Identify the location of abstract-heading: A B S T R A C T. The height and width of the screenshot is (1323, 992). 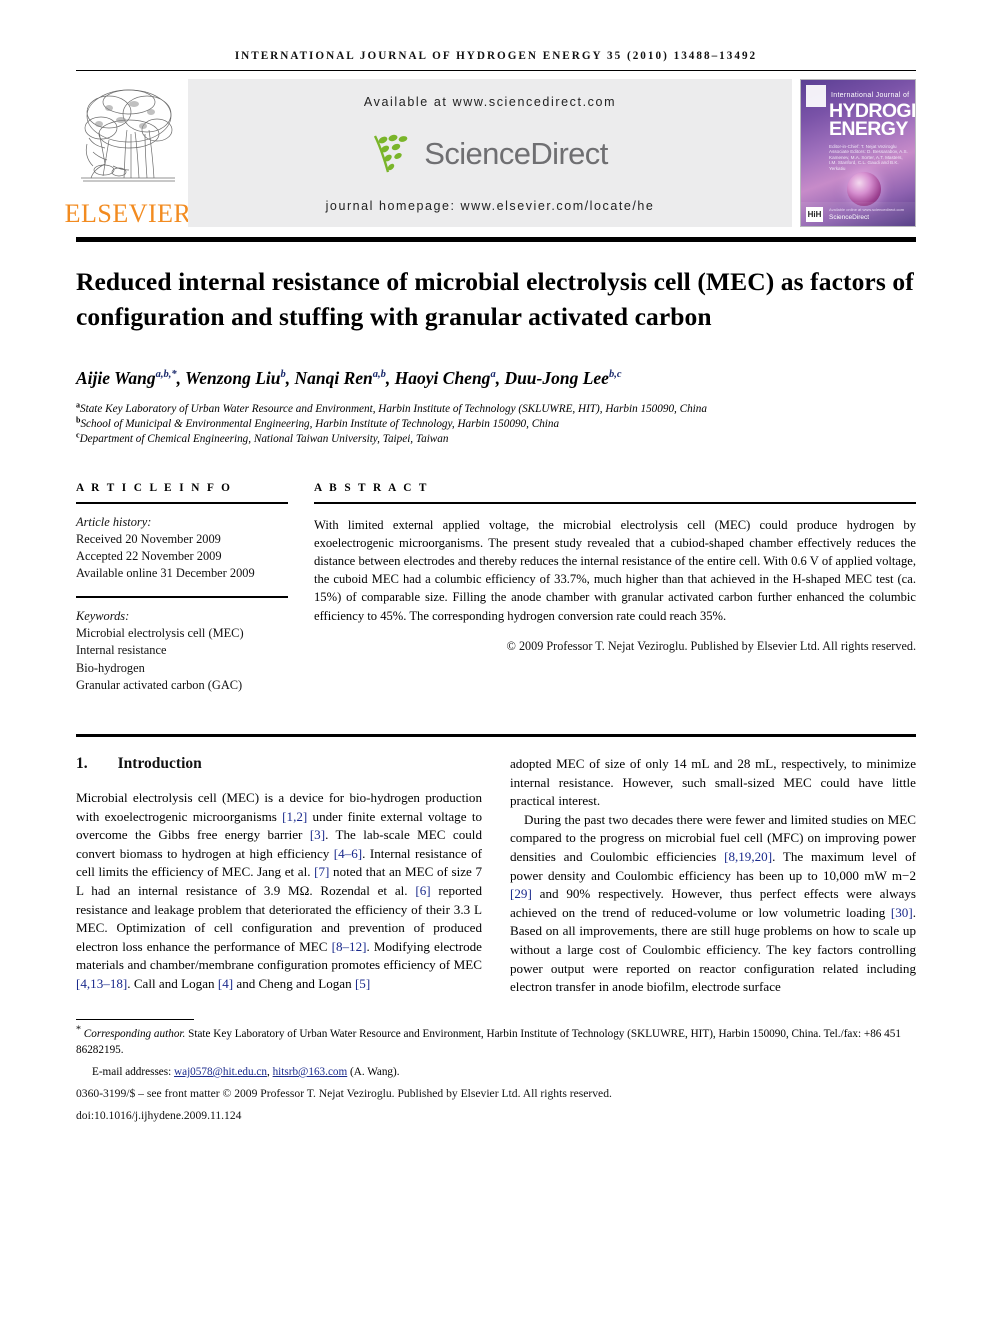
(371, 487).